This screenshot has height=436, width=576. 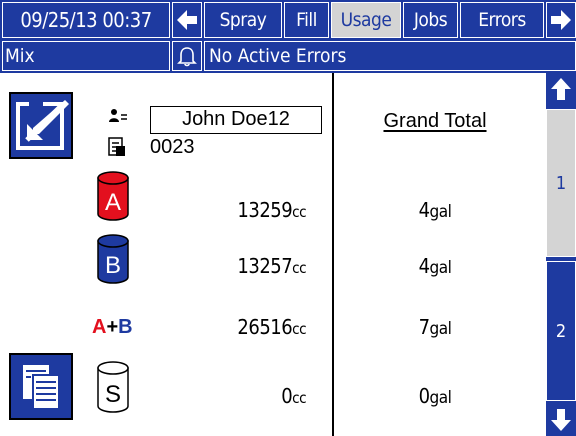 What do you see at coordinates (440, 329) in the screenshot?
I see `mixed-total-unit: gal` at bounding box center [440, 329].